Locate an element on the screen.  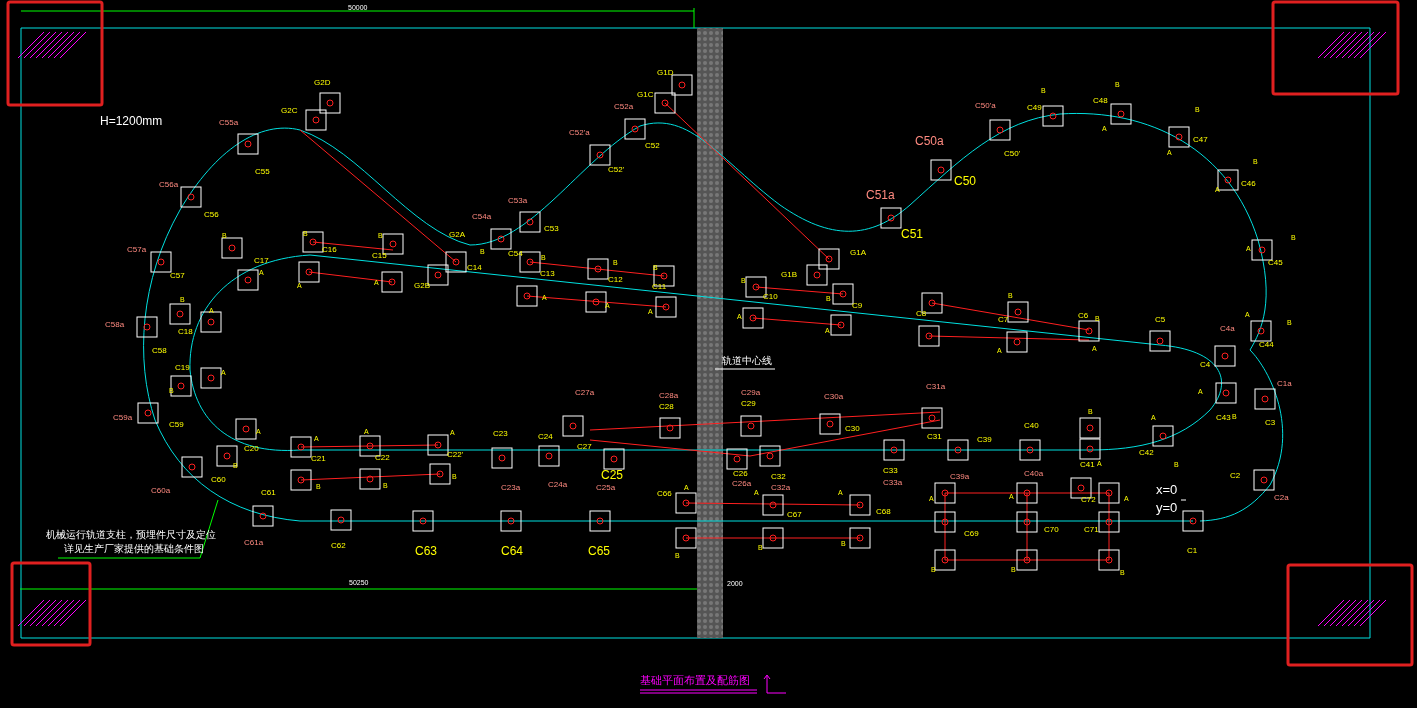
marker-label: C25a is located at coordinates (606, 487).